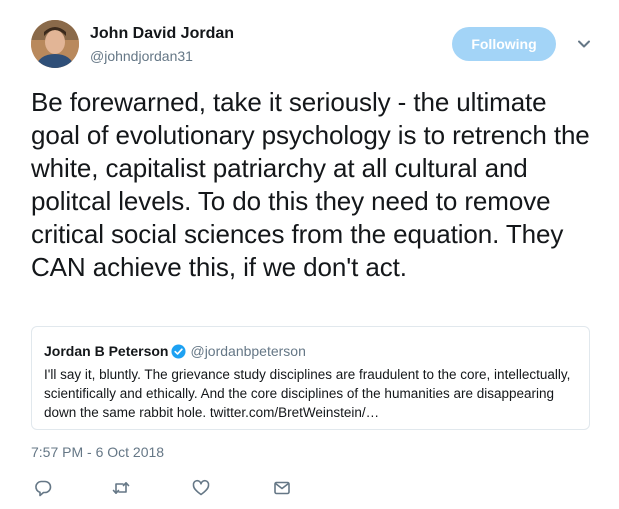  What do you see at coordinates (201, 488) in the screenshot?
I see `like-icon` at bounding box center [201, 488].